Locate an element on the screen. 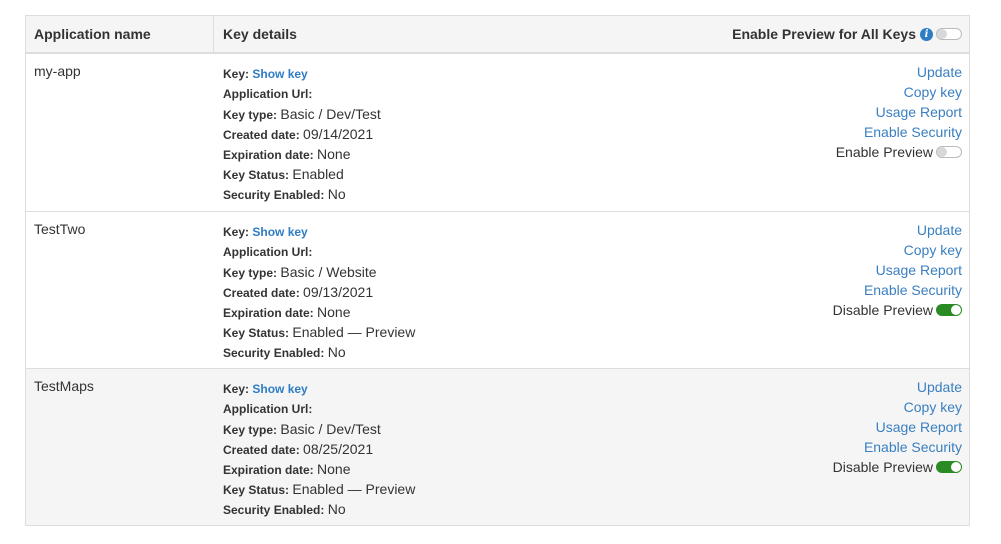  preview-control: Enable Preview is located at coordinates (899, 152).